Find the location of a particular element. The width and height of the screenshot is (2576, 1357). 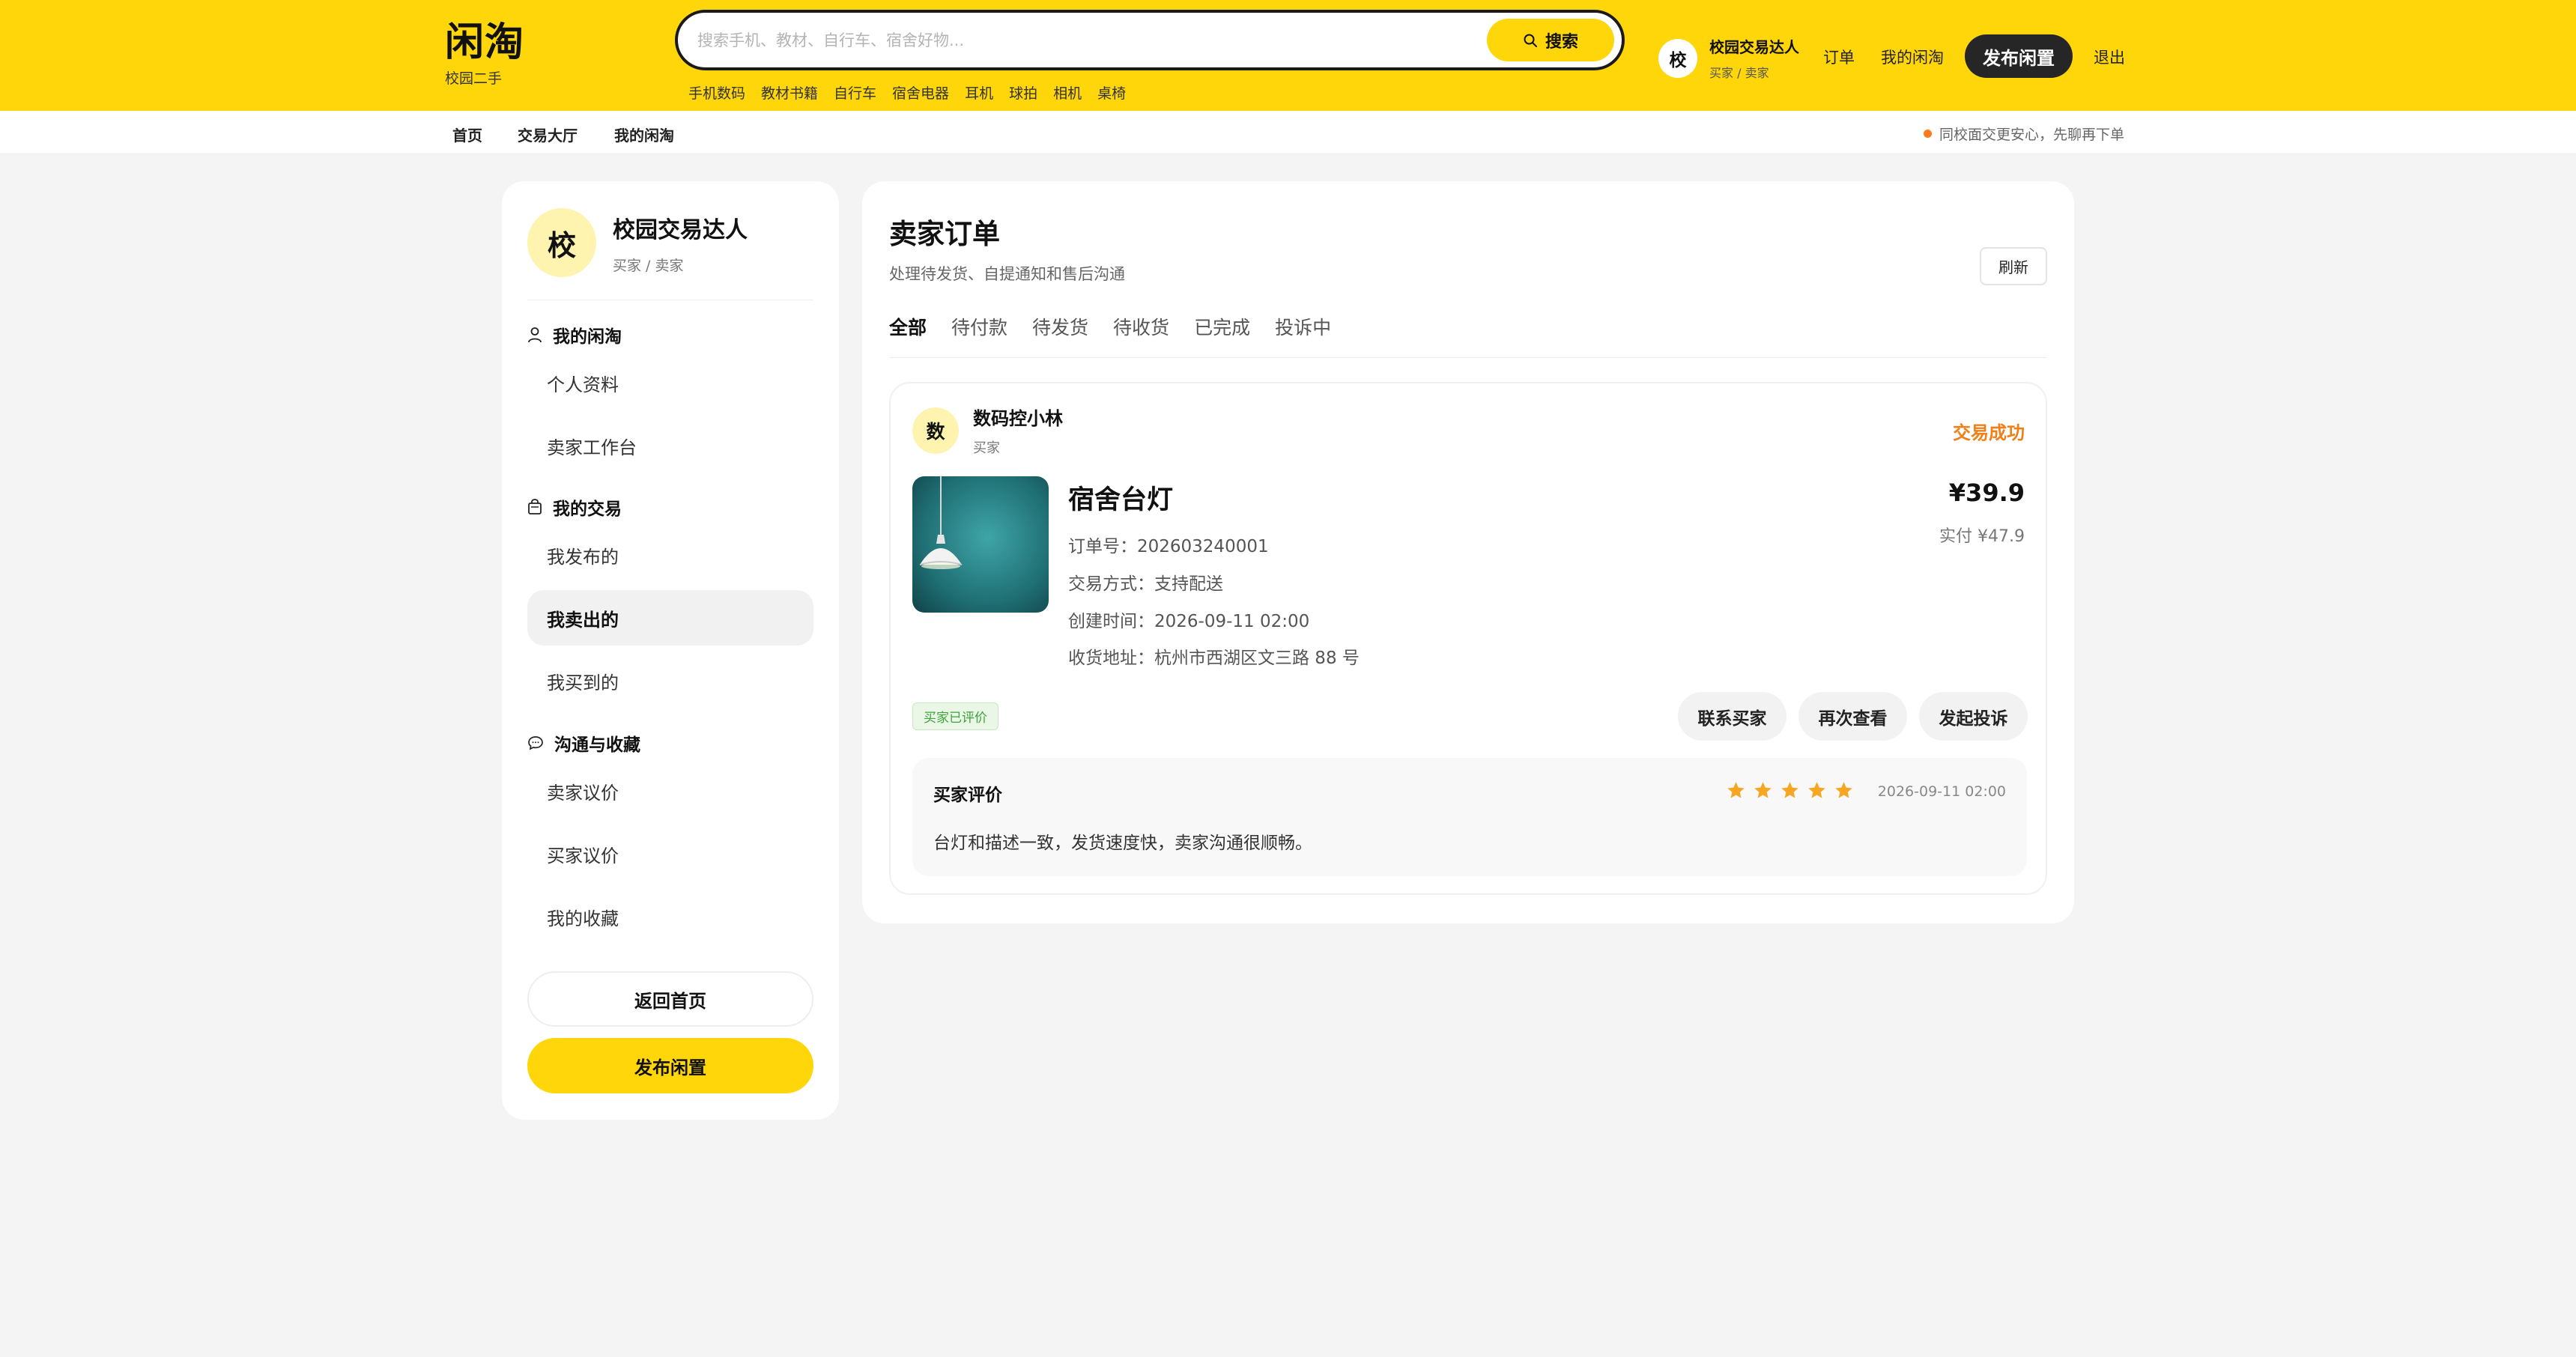

logo: 闲淘 校园二手 is located at coordinates (484, 53).